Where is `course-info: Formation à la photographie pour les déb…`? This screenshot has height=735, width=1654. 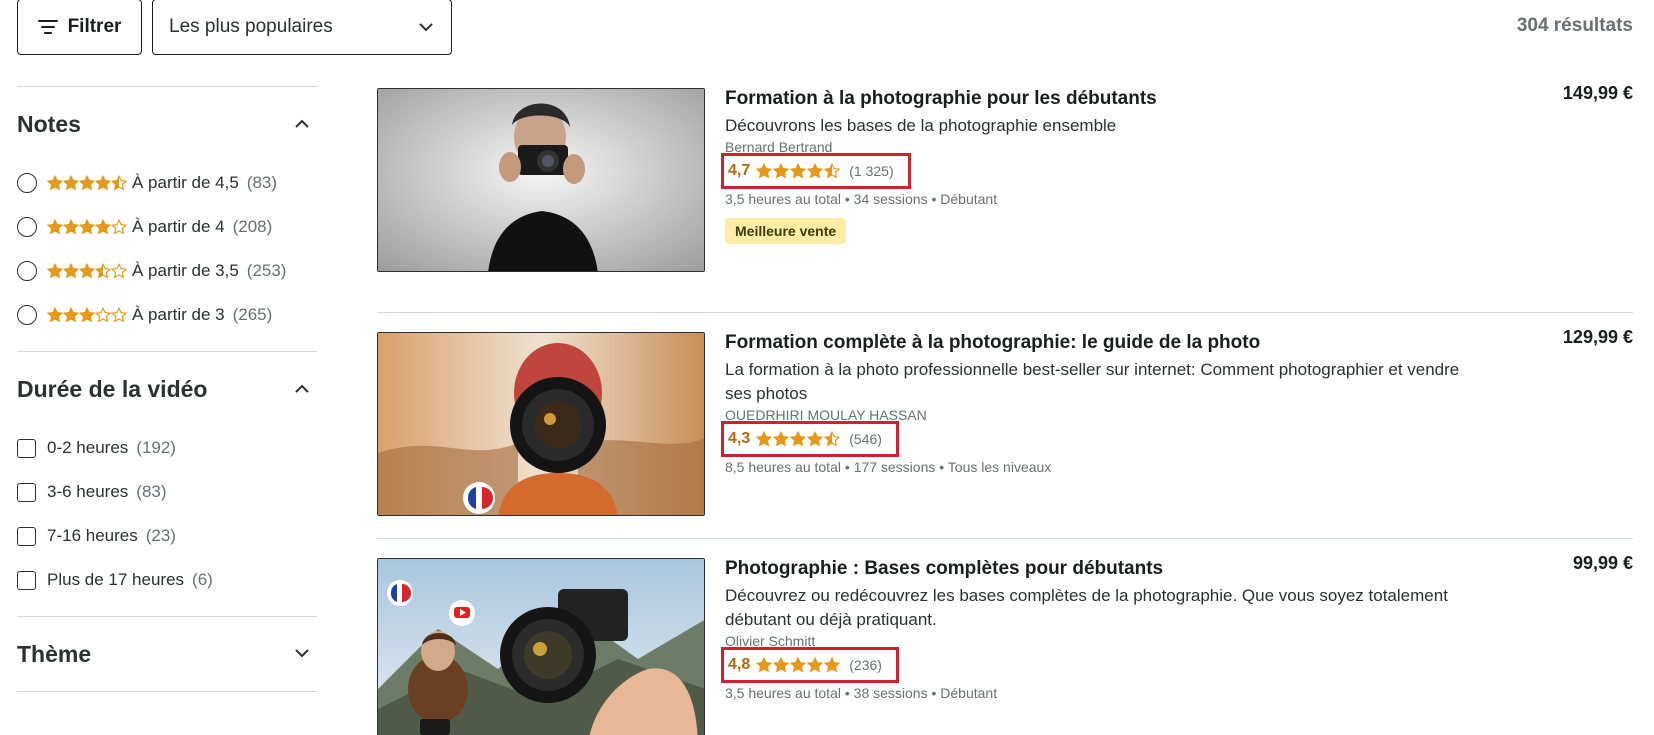
course-info: Formation à la photographie pour les déb… is located at coordinates (1093, 165).